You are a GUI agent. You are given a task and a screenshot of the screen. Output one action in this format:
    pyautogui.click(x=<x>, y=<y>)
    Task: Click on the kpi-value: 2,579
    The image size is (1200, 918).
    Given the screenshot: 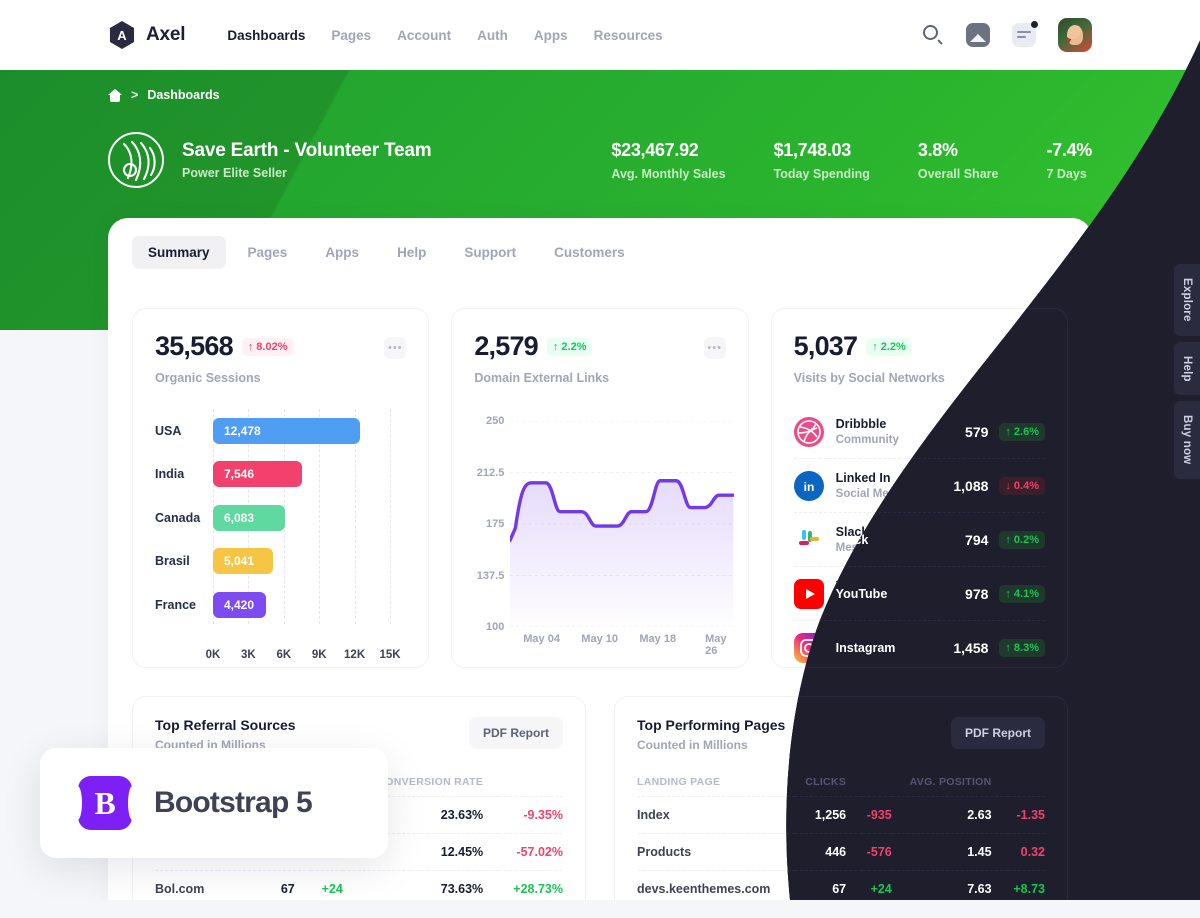 What is the action you would take?
    pyautogui.click(x=506, y=346)
    